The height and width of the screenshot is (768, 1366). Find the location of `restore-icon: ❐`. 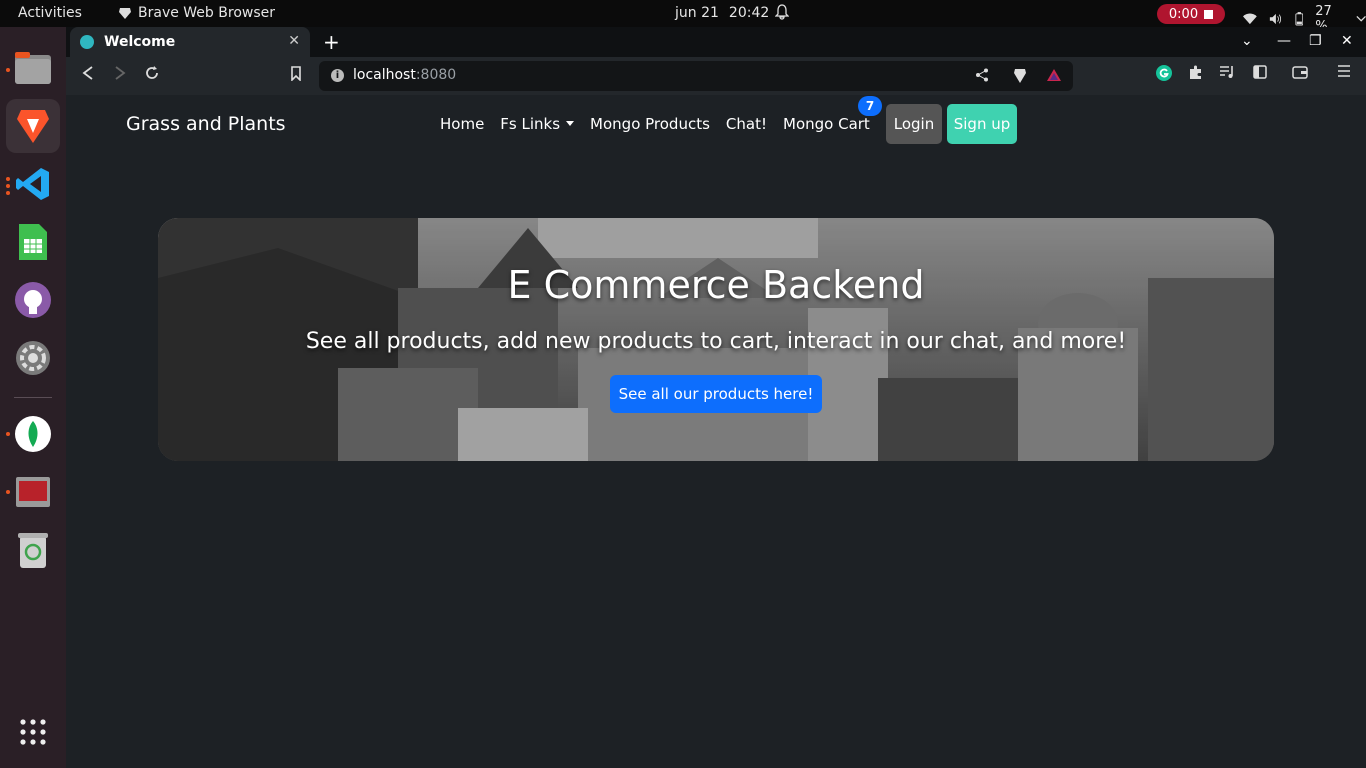

restore-icon: ❐ is located at coordinates (1315, 41).